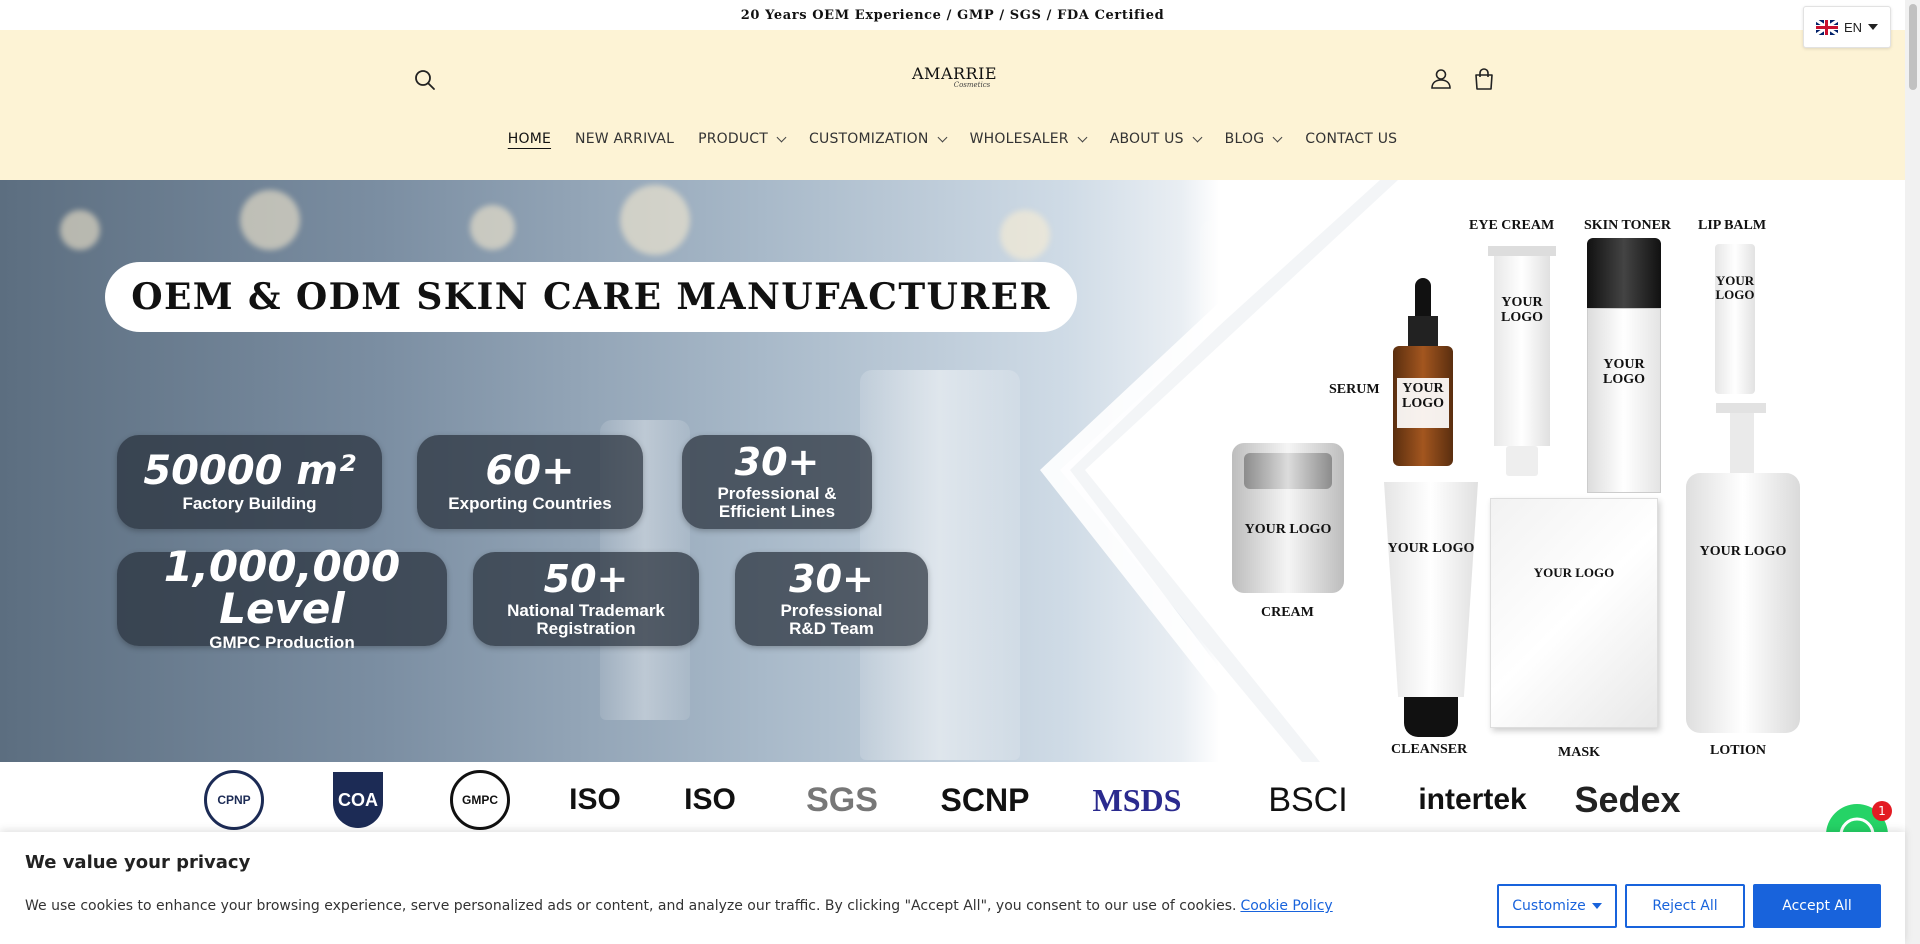  Describe the element at coordinates (1512, 225) in the screenshot. I see `label-eye-cream: EYE CREAM` at that location.